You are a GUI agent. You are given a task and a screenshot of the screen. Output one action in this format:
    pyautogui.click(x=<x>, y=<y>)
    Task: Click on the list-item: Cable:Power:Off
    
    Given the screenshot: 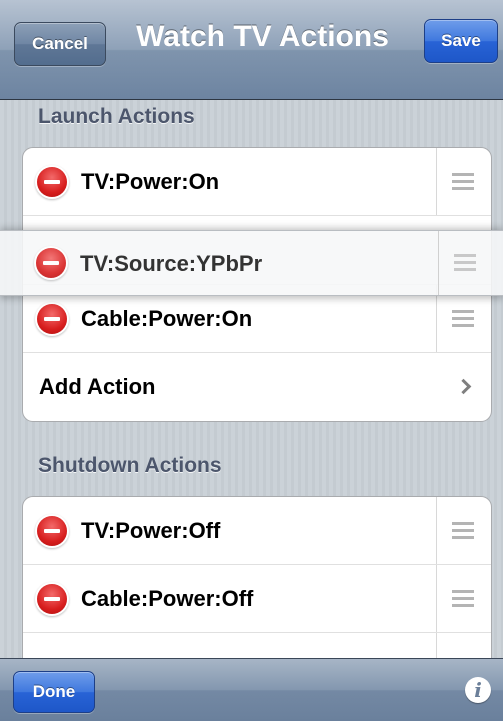 What is the action you would take?
    pyautogui.click(x=257, y=599)
    